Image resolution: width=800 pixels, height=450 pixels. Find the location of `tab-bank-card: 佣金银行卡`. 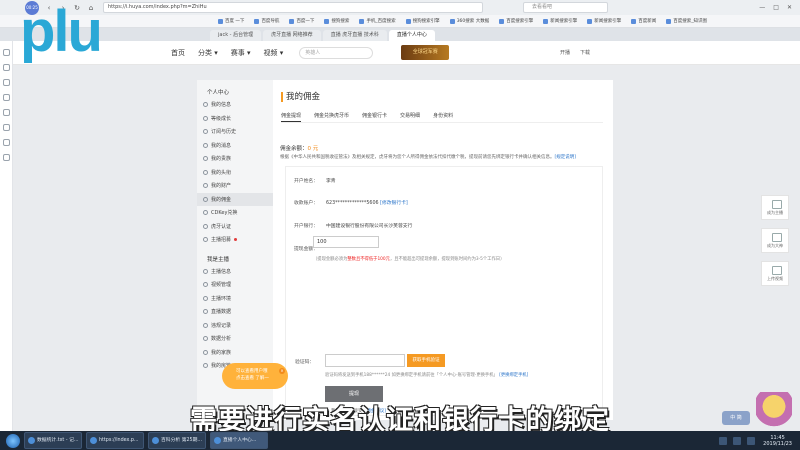

tab-bank-card: 佣金银行卡 is located at coordinates (374, 117).